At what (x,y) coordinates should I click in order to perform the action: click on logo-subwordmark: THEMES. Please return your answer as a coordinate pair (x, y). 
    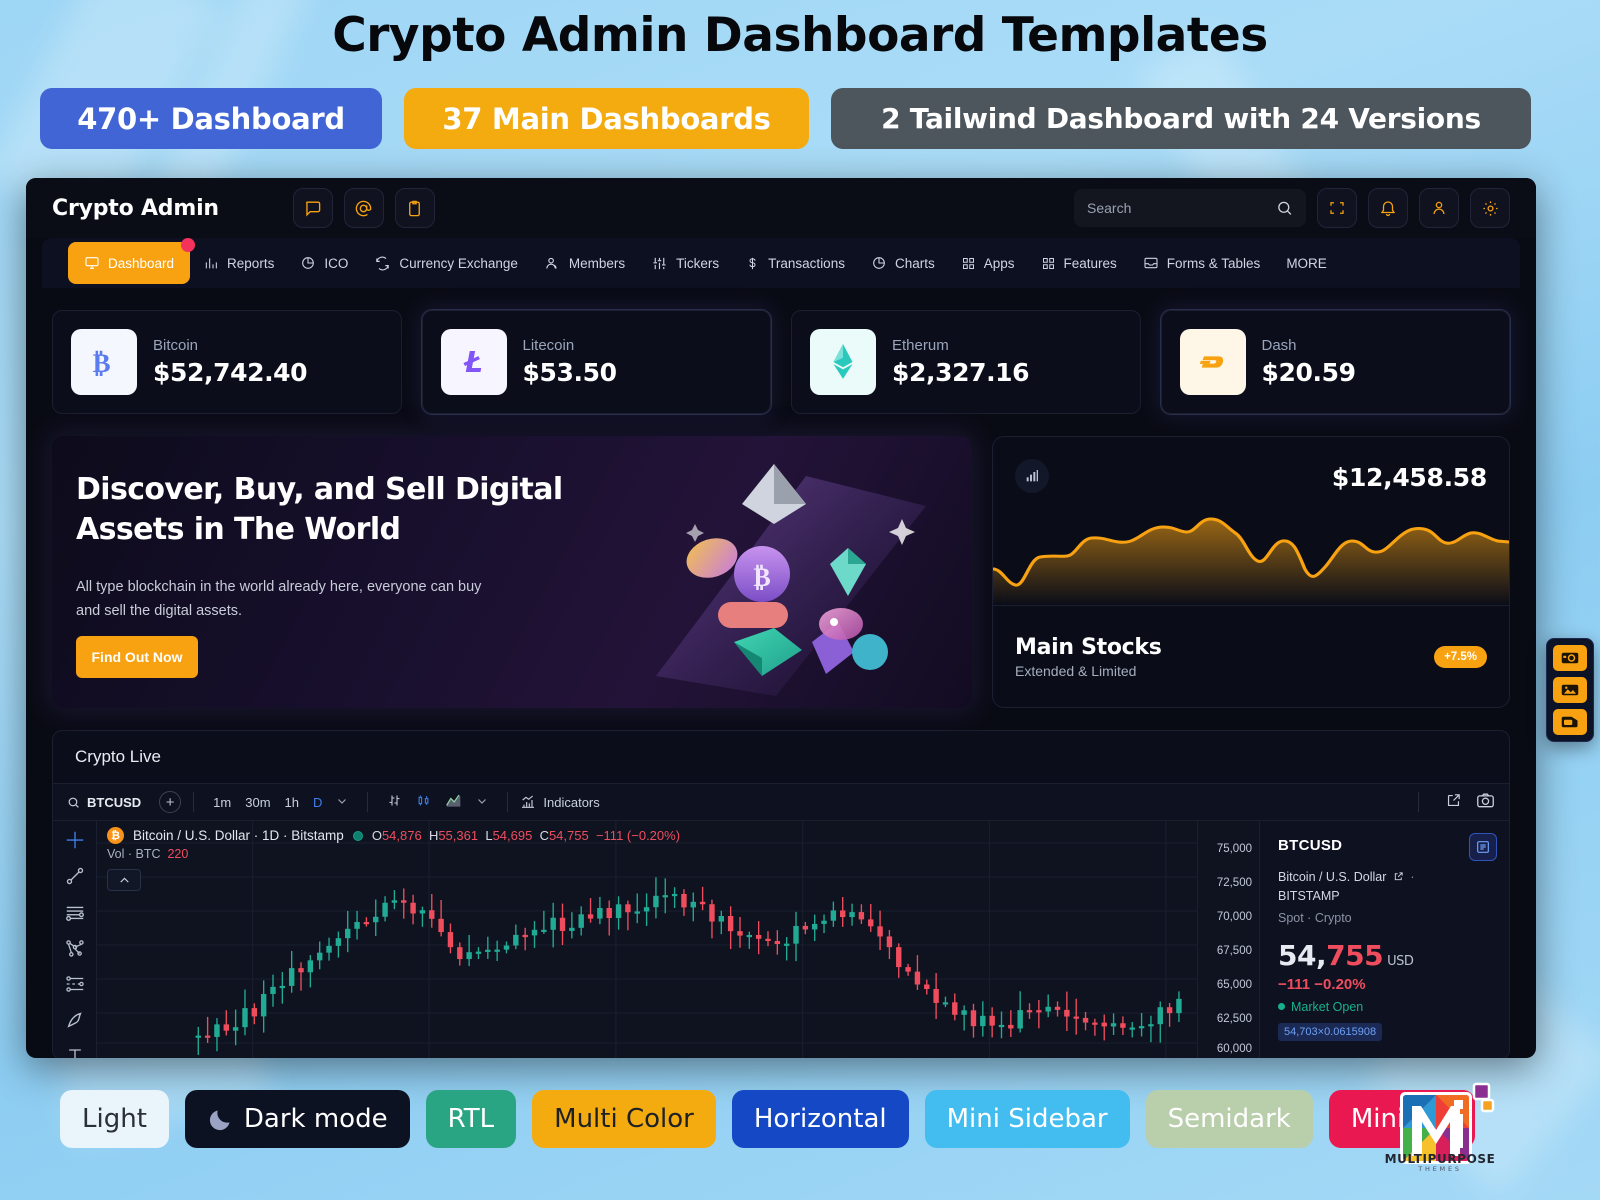
    Looking at the image, I should click on (1440, 1169).